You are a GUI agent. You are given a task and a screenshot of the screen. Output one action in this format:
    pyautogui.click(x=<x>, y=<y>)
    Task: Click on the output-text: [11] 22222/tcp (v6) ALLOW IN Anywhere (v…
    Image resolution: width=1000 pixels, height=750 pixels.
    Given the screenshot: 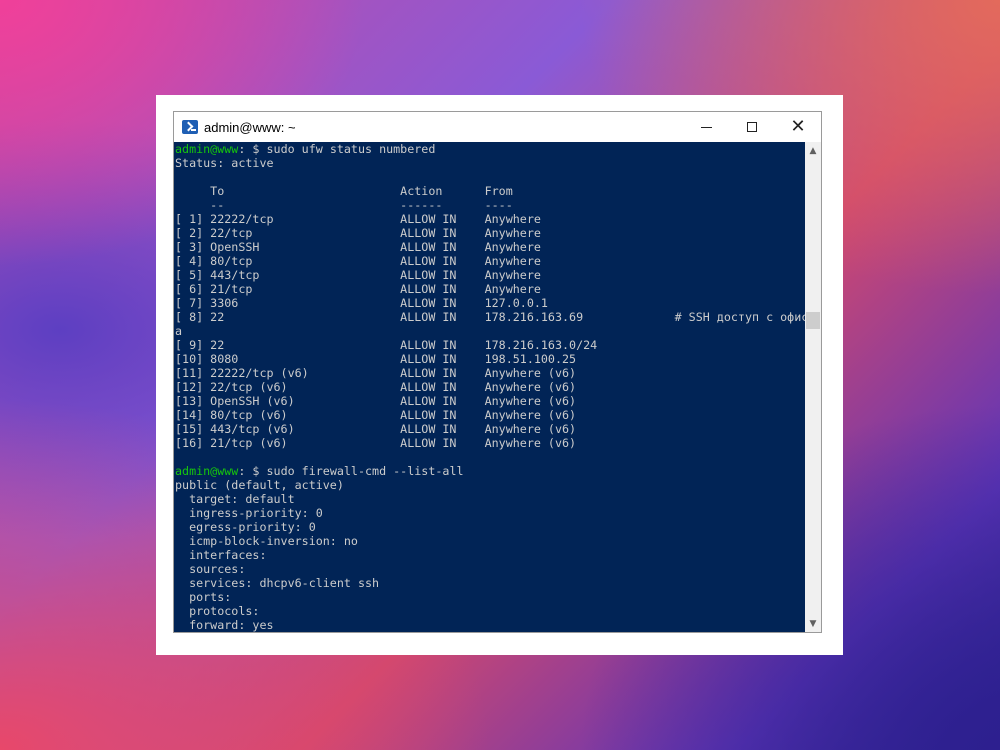 What is the action you would take?
    pyautogui.click(x=376, y=373)
    